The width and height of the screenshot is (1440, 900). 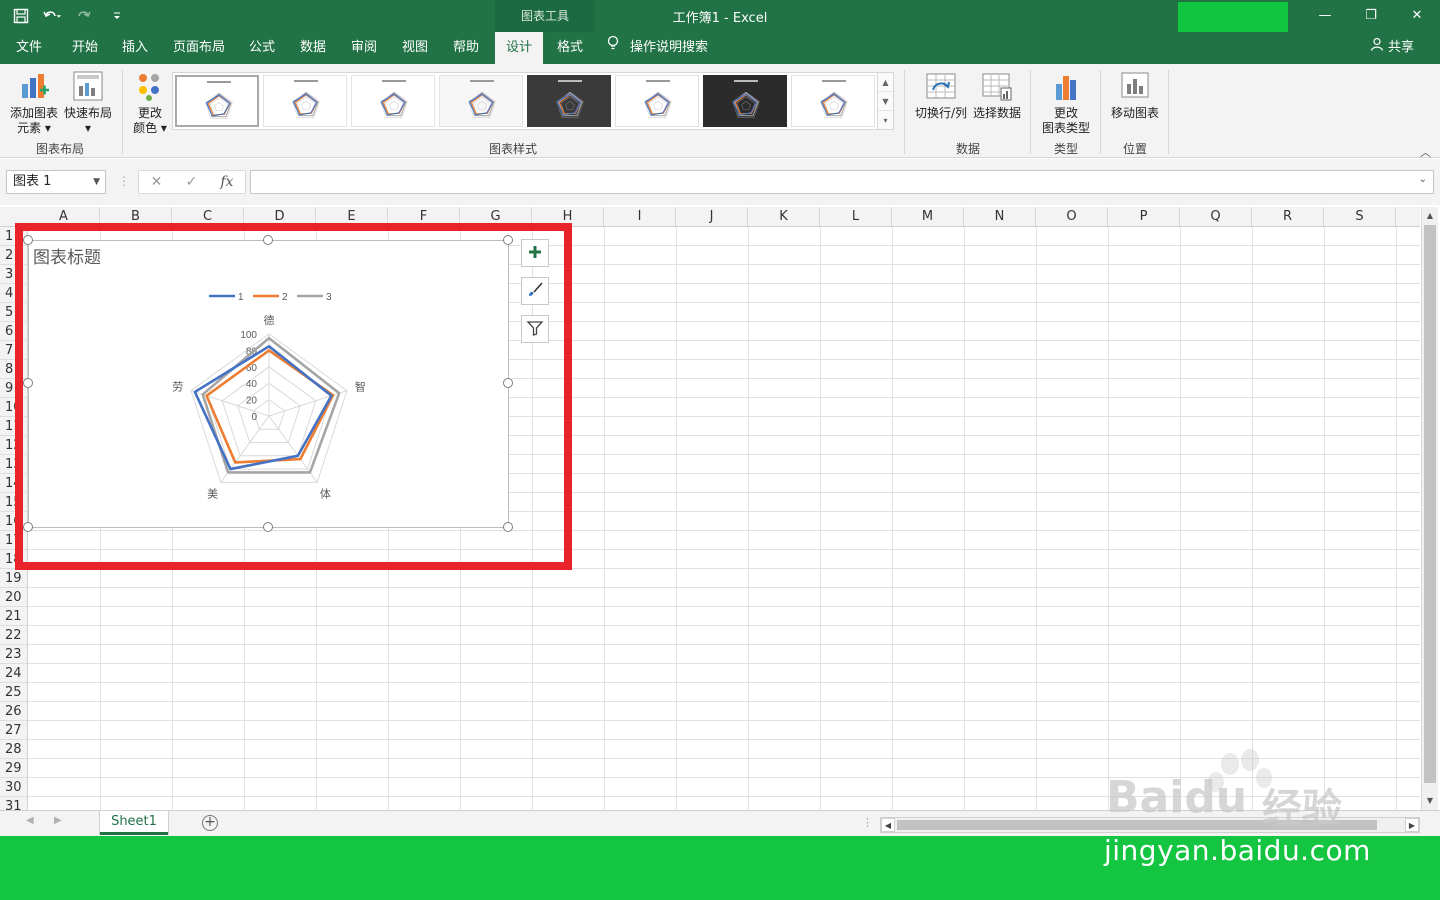 I want to click on enter-icon: ✓, so click(x=191, y=182).